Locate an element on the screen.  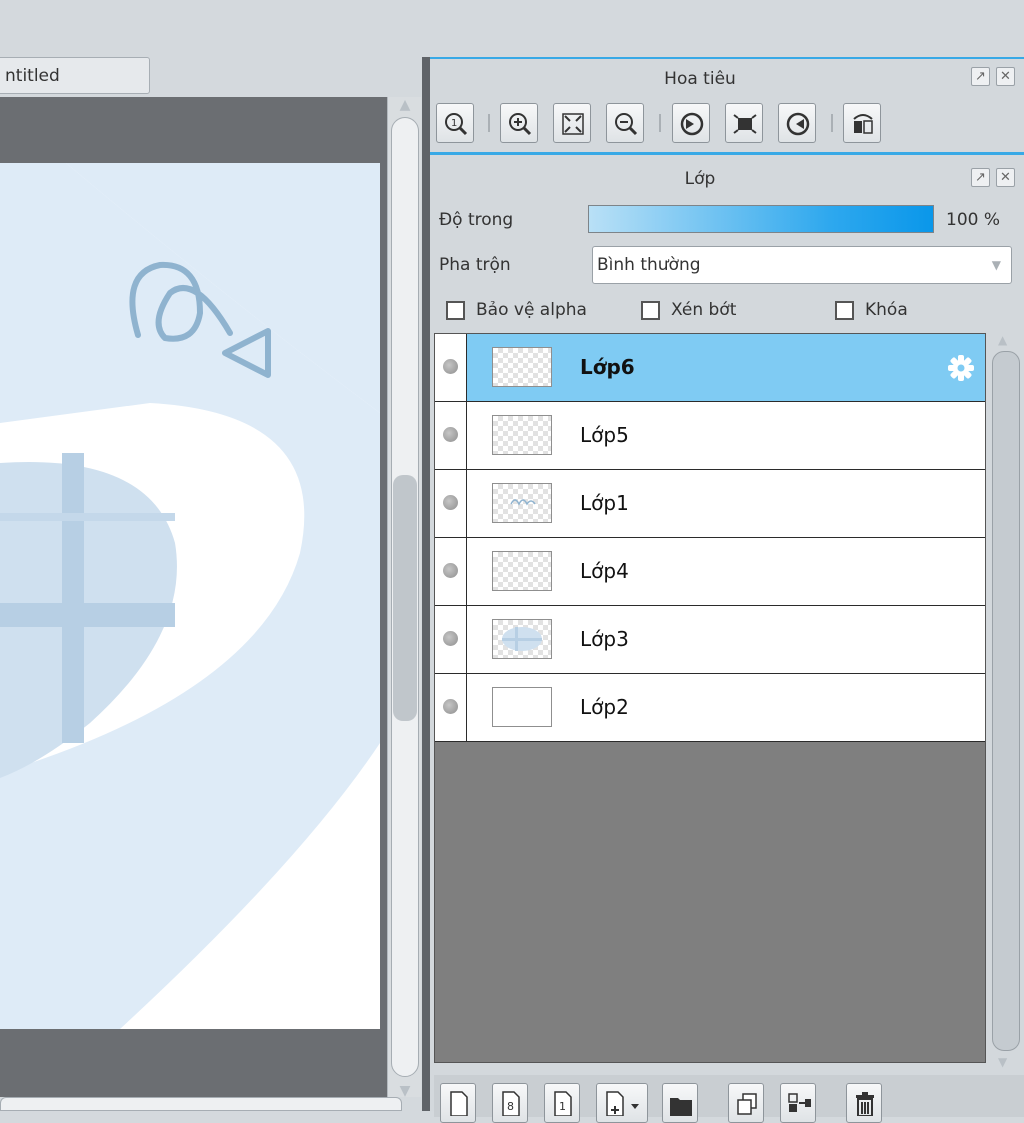
layer-panel-close-icon: ✕ is located at coordinates (1005, 177).